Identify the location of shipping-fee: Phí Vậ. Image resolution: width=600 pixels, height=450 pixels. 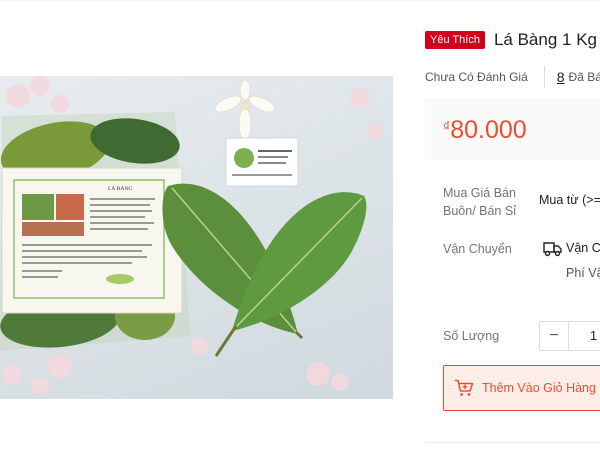
(583, 273).